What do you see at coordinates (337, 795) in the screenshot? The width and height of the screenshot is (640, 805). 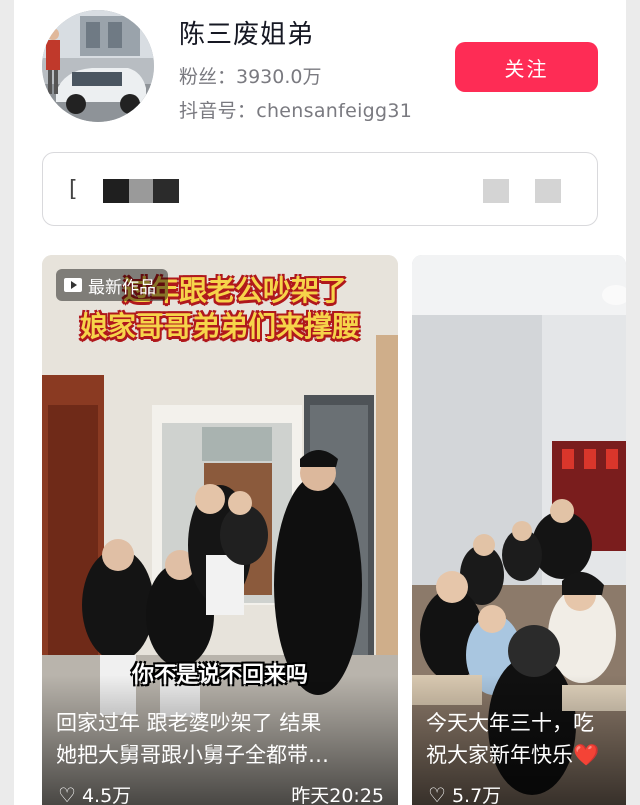 I see `post-time: 昨天20:25` at bounding box center [337, 795].